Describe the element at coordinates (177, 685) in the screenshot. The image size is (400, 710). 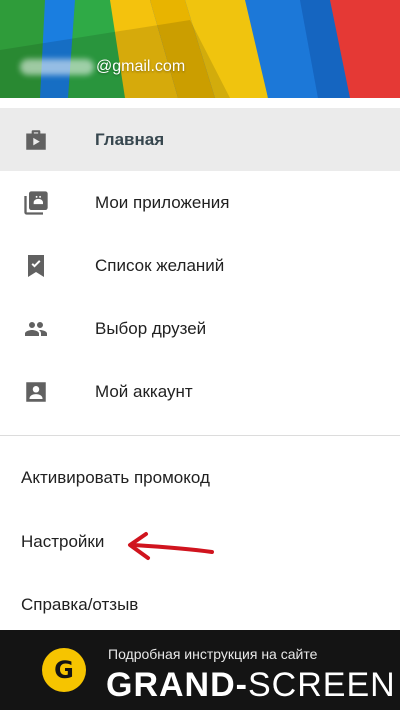
I see `brand-part-bold: GRAND-` at that location.